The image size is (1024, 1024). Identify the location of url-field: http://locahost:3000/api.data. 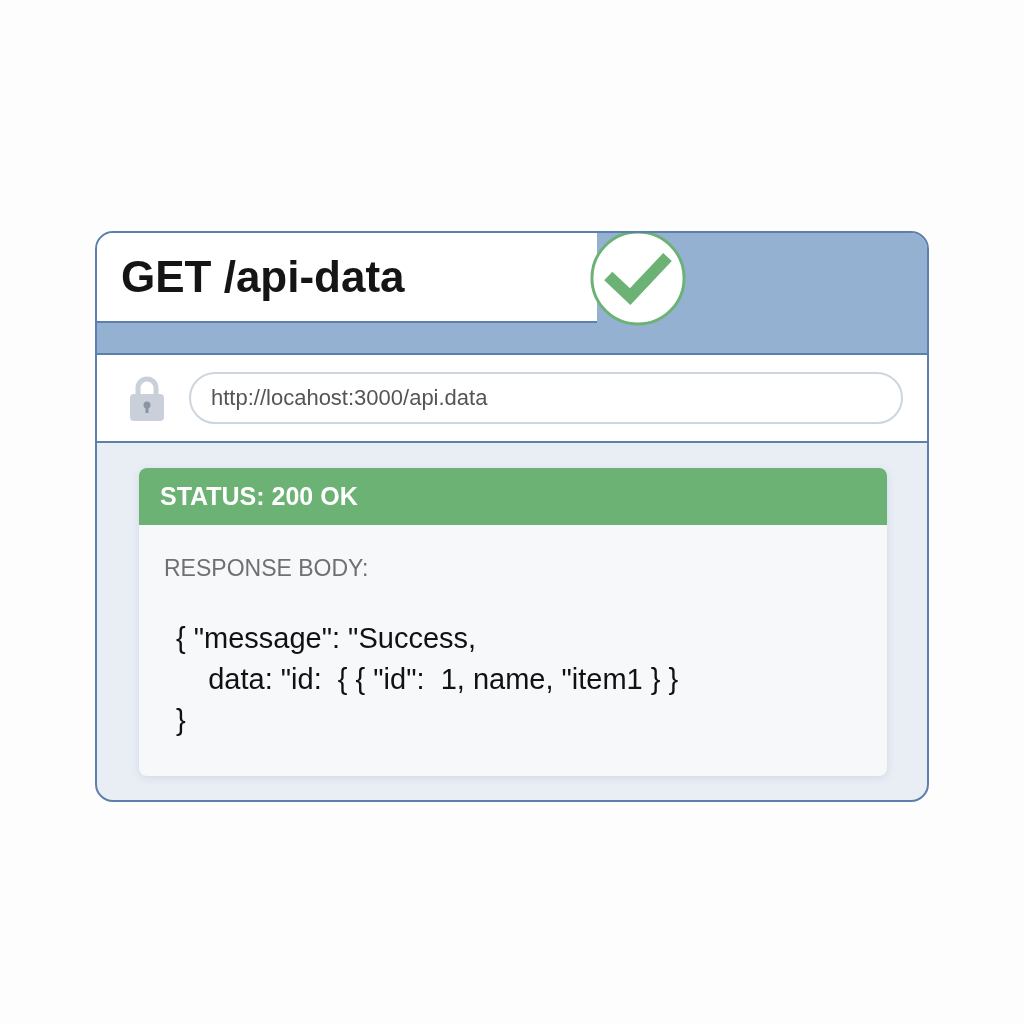
(546, 398).